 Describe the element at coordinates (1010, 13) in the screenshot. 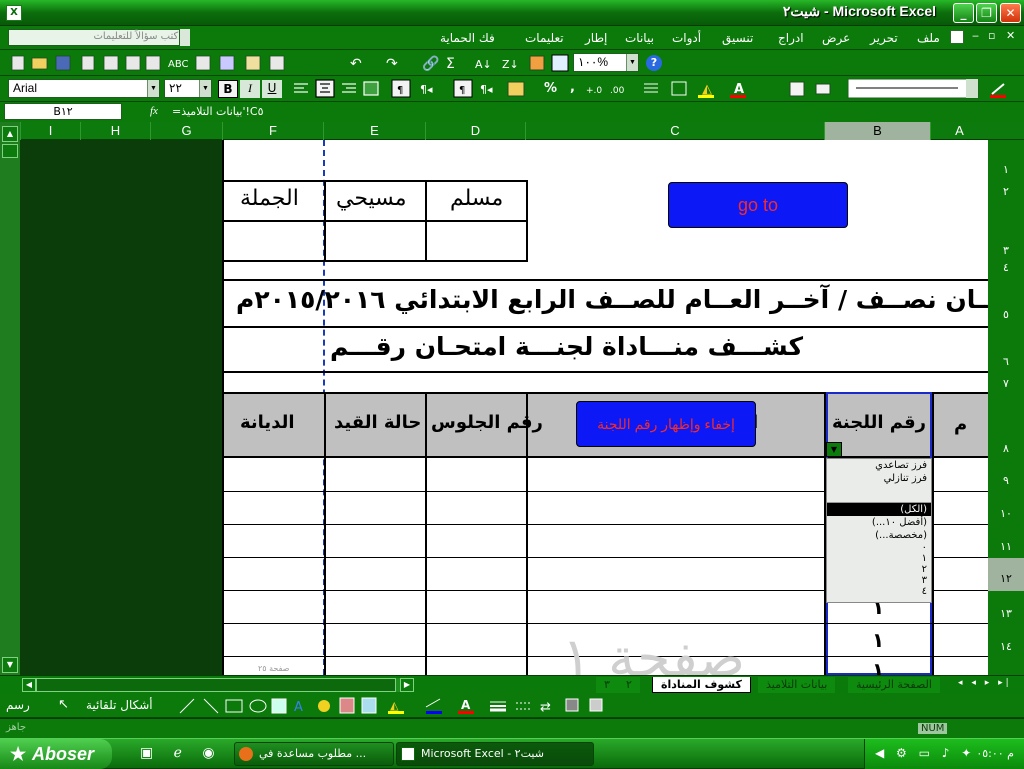

I see `close-button: ✕` at that location.